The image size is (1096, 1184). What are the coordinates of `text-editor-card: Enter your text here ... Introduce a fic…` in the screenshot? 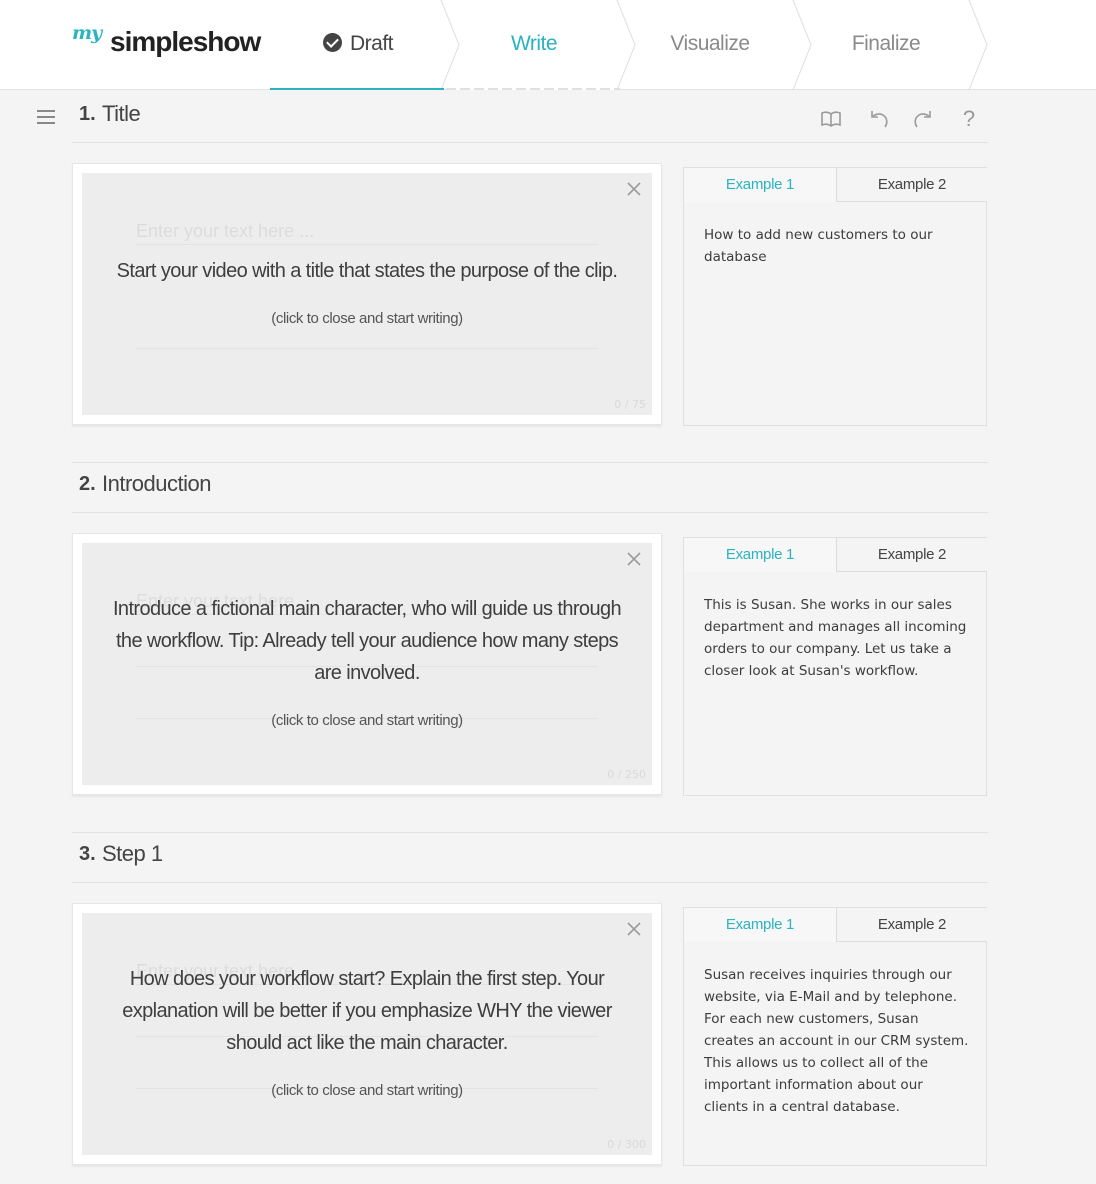 It's located at (367, 664).